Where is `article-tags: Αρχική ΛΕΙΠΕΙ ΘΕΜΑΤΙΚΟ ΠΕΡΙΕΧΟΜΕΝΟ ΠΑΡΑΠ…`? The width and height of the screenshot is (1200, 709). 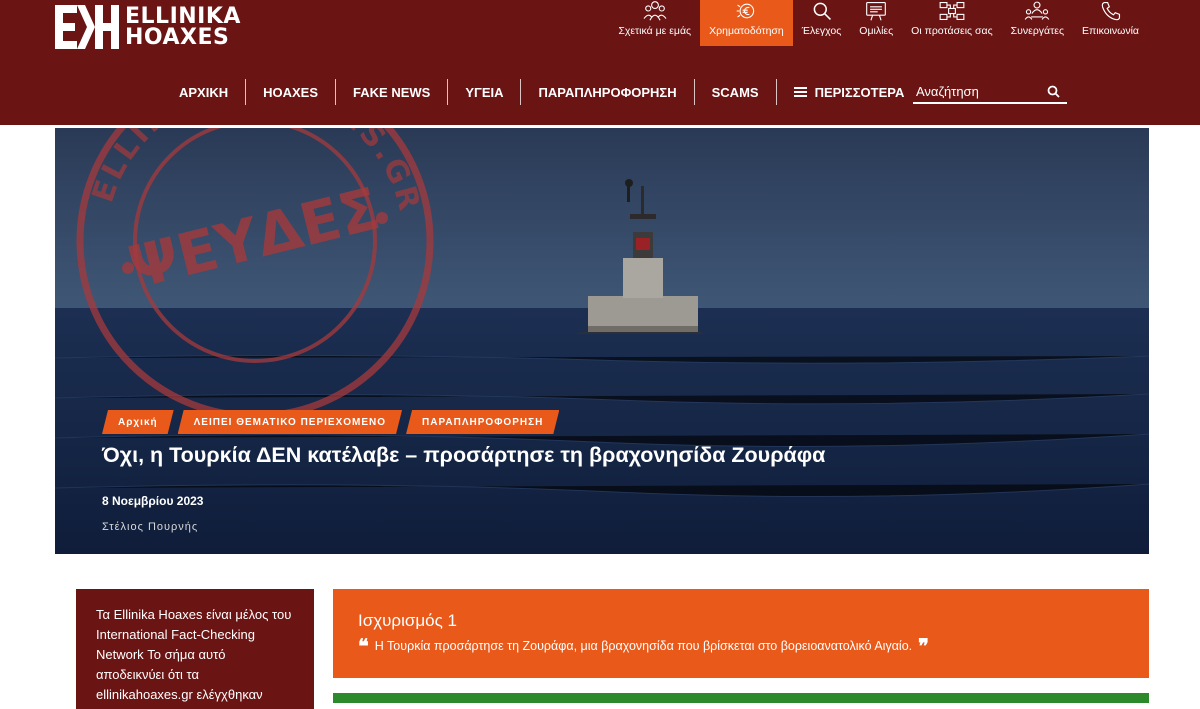
article-tags: Αρχική ΛΕΙΠΕΙ ΘΕΜΑΤΙΚΟ ΠΕΡΙΕΧΟΜΕΝΟ ΠΑΡΑΠ… is located at coordinates (332, 422).